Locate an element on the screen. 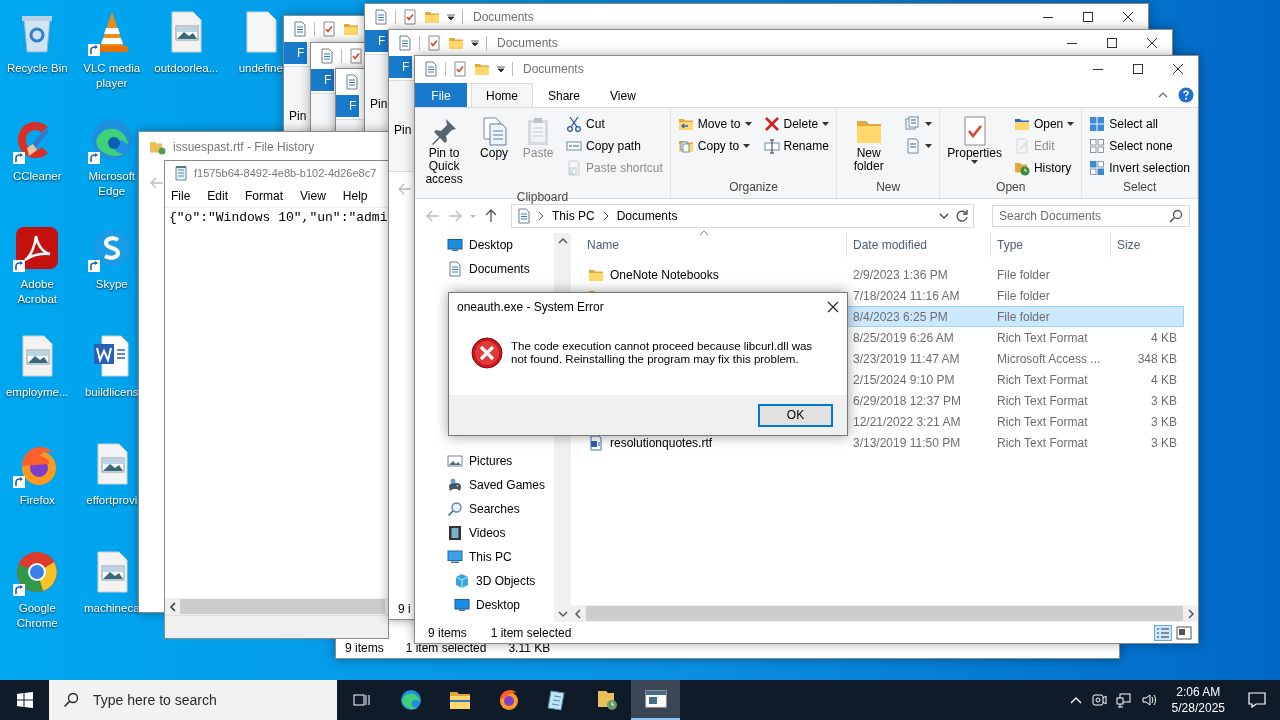  error-message: The code execution cannot proceed because libcurl.dll was not found. Reinstalling the program may fix this problem. is located at coordinates (662, 353).